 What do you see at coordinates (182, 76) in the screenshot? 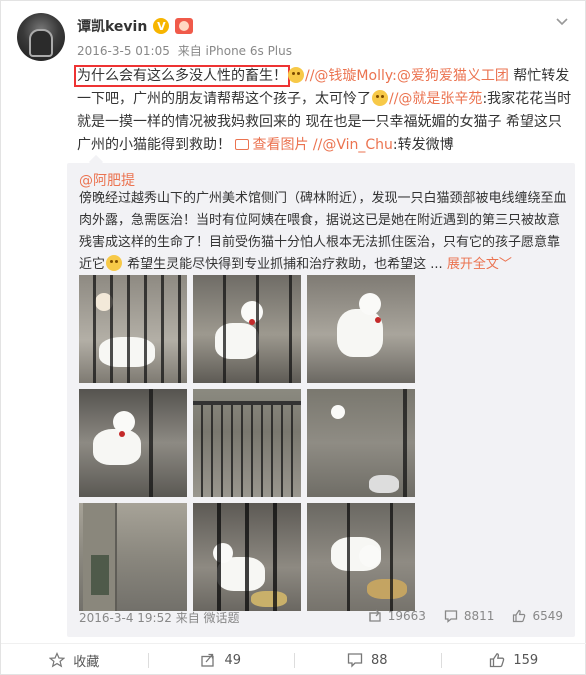
I see `highlighted-text: 为什么会有这么多没人性的畜生！` at bounding box center [182, 76].